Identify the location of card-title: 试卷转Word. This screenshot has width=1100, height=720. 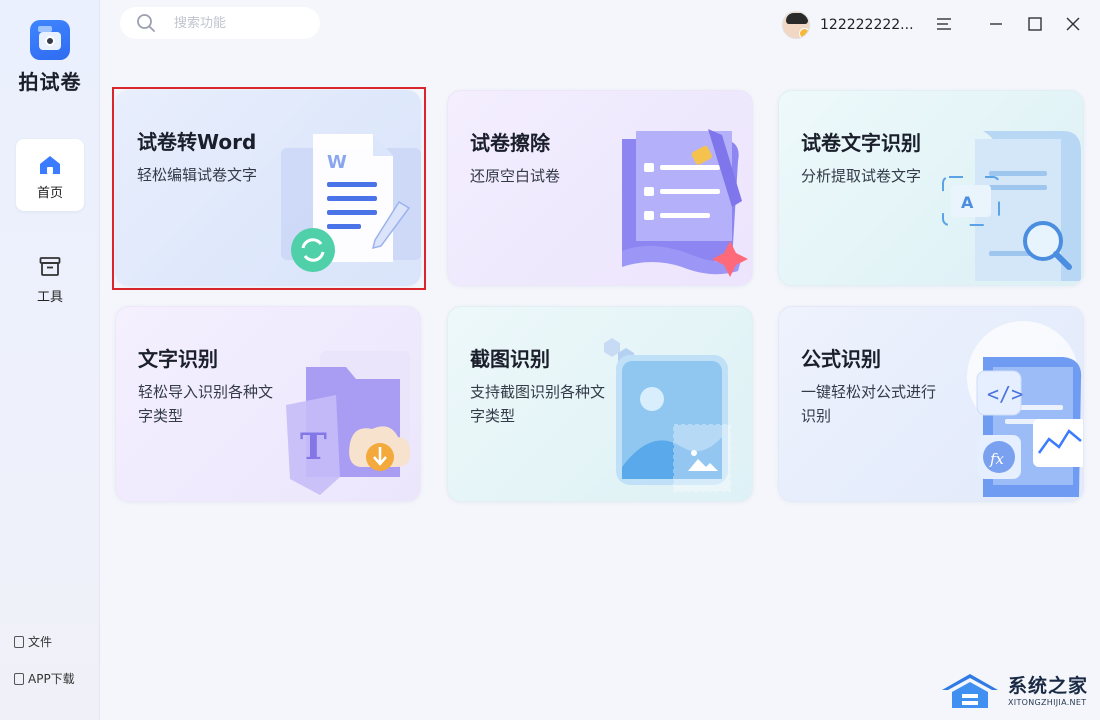
(197, 142).